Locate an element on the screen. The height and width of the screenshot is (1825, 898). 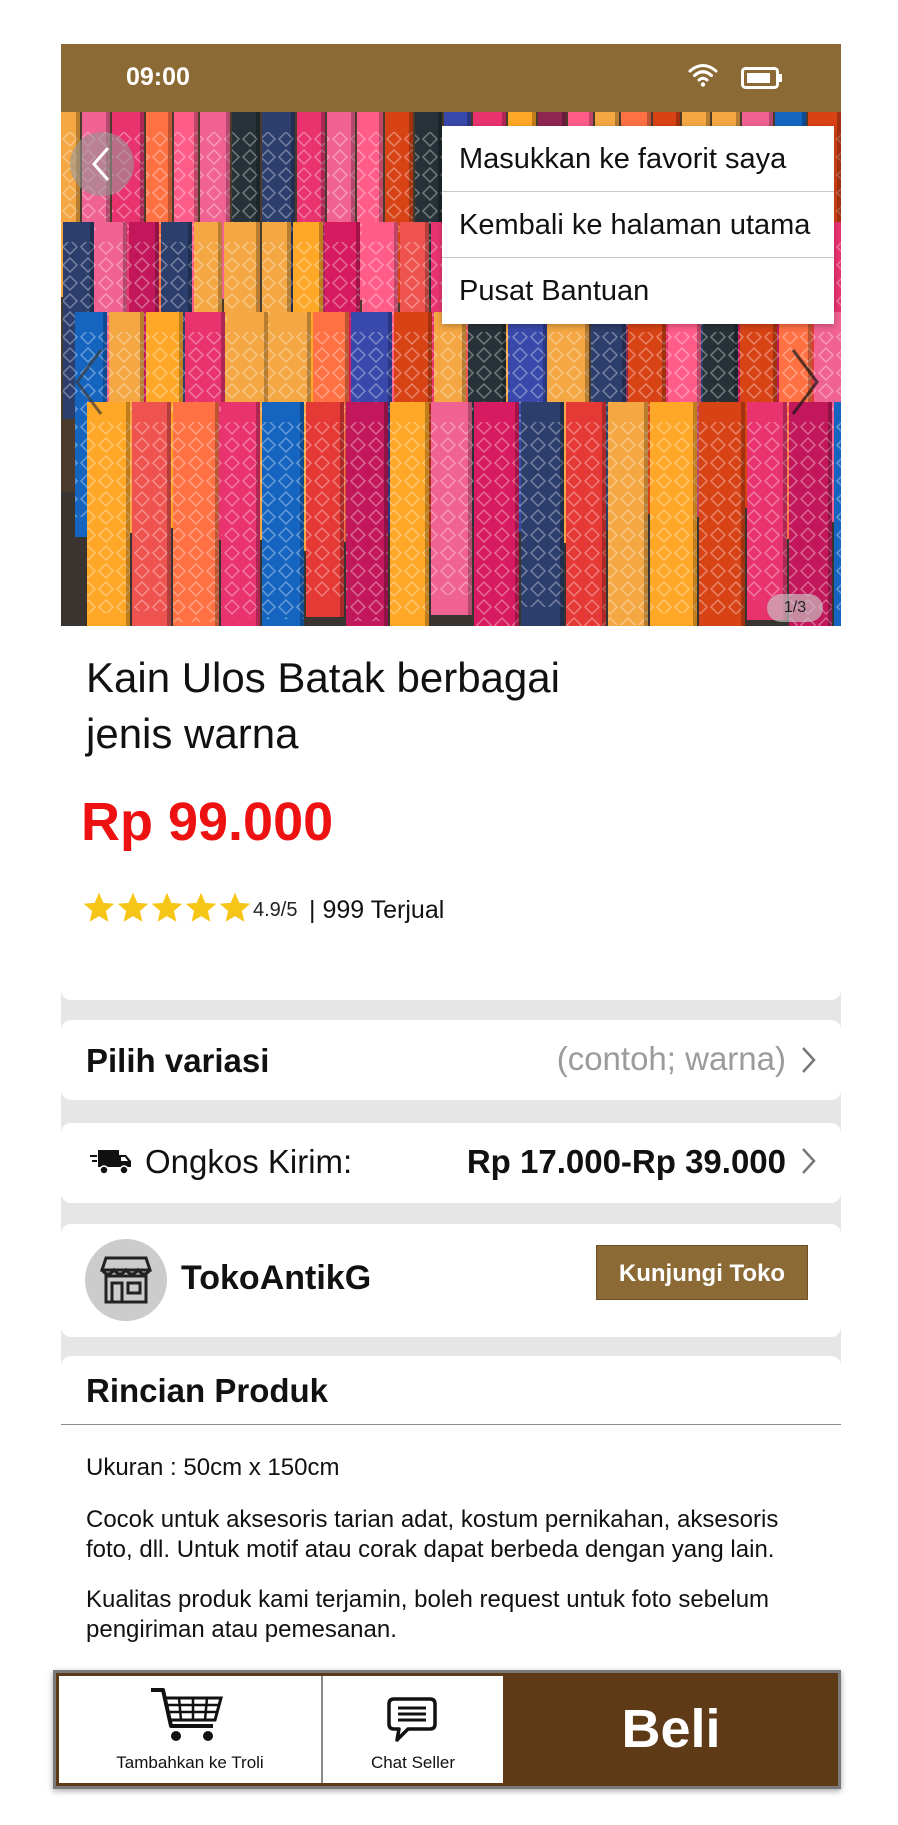
chat-seller-button: Chat Seller is located at coordinates (412, 1729).